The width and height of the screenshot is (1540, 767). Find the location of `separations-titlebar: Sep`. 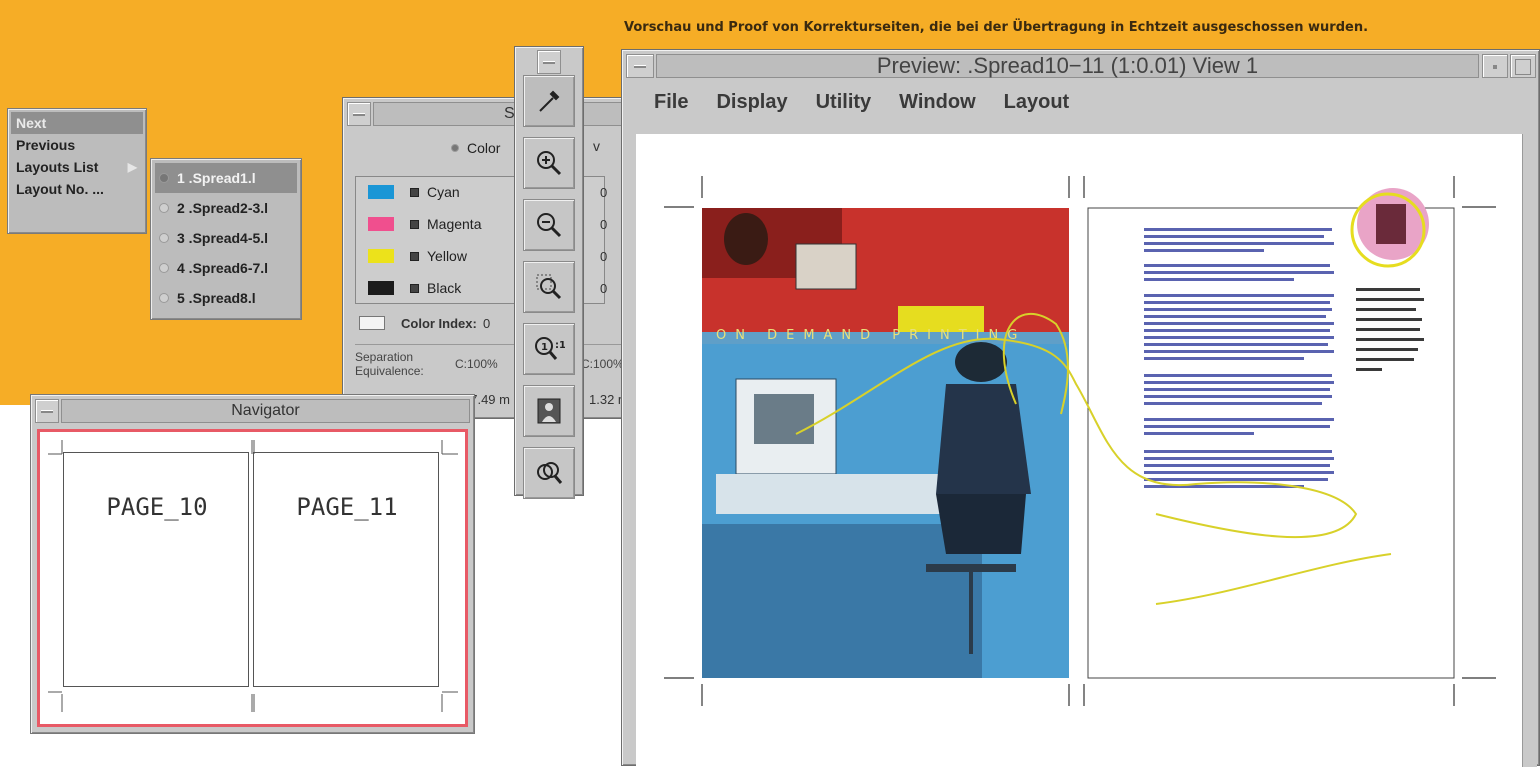

separations-titlebar: Sep is located at coordinates (505, 114).